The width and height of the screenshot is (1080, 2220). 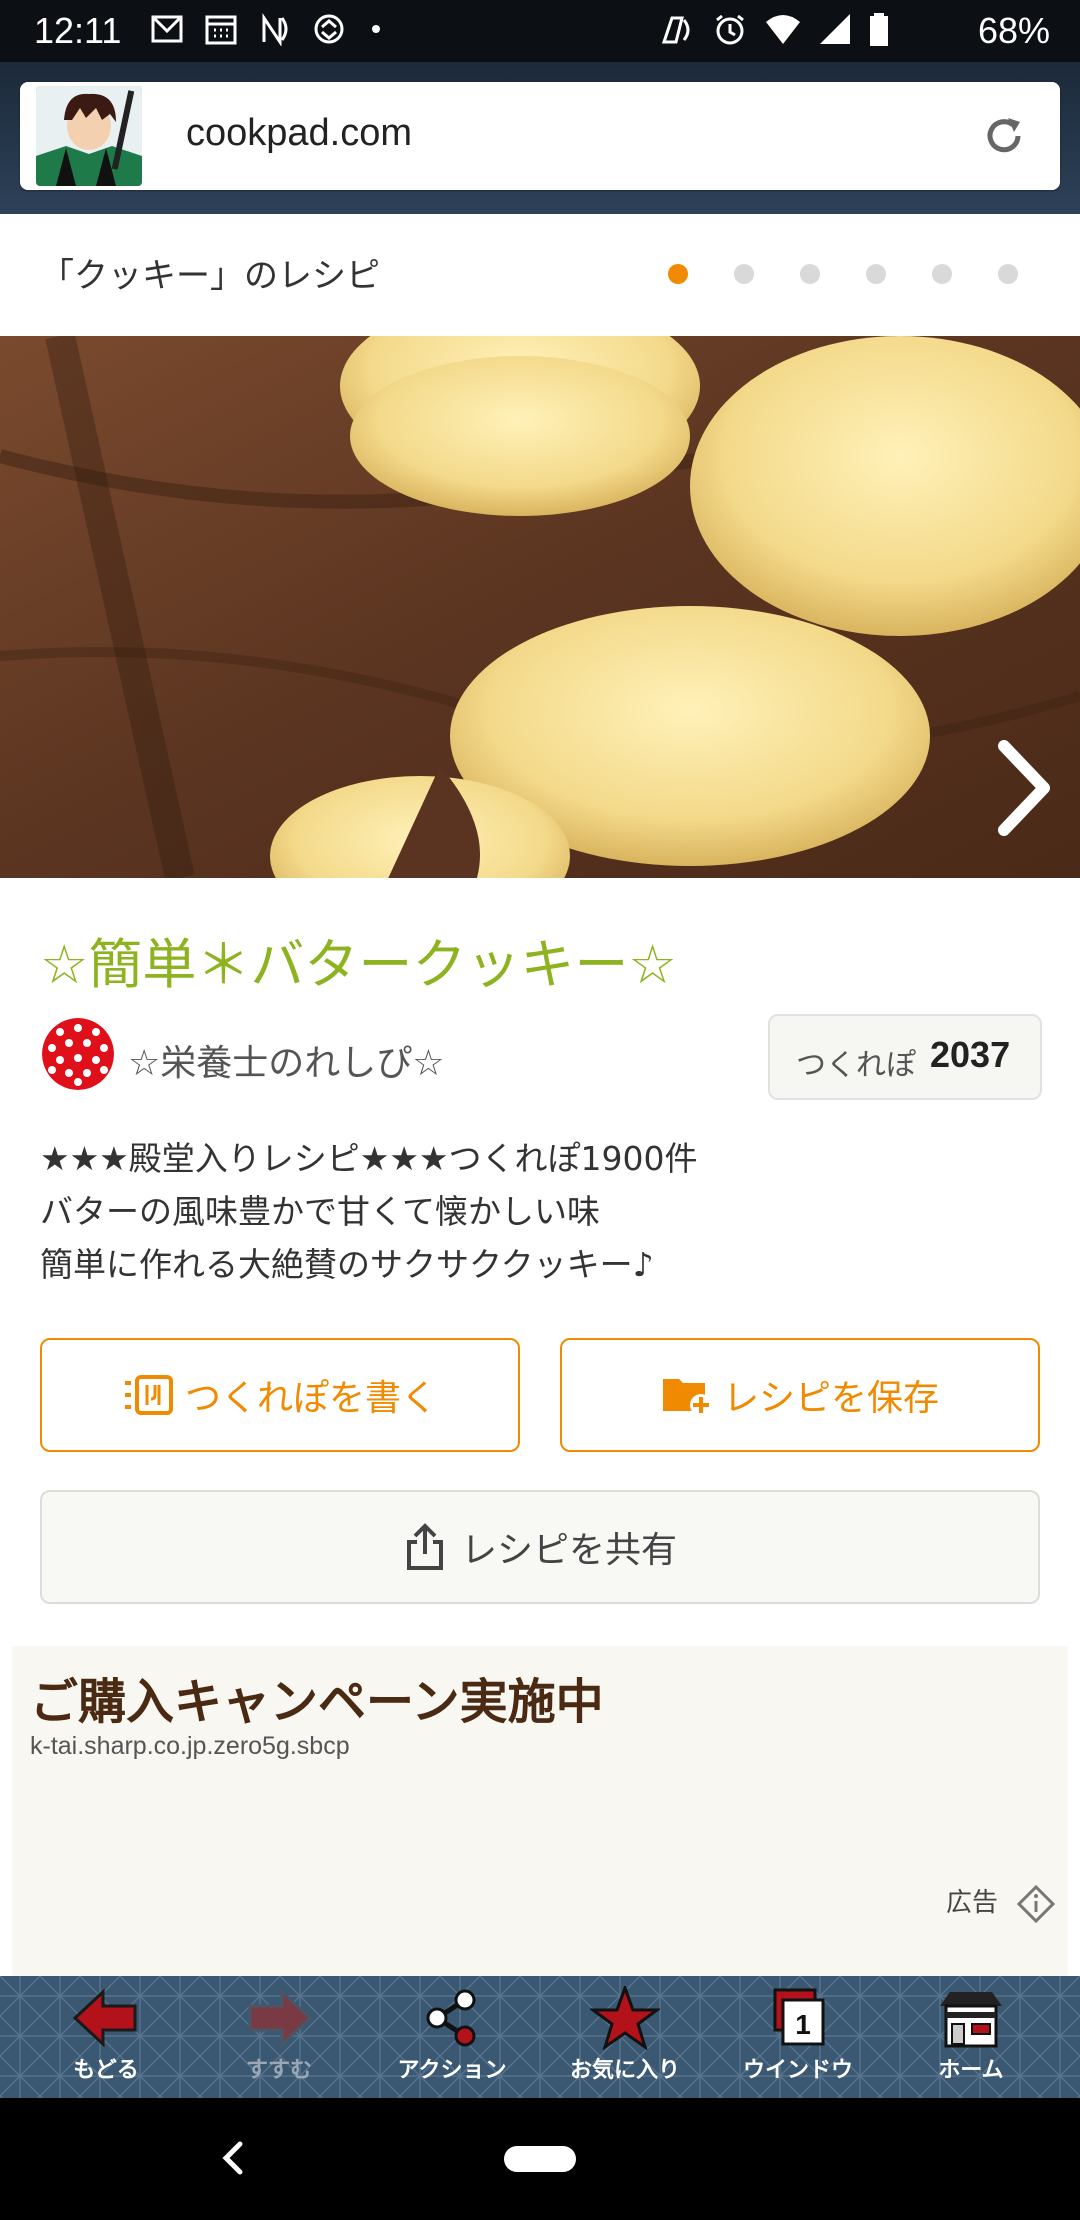 I want to click on notification-icon, so click(x=167, y=29).